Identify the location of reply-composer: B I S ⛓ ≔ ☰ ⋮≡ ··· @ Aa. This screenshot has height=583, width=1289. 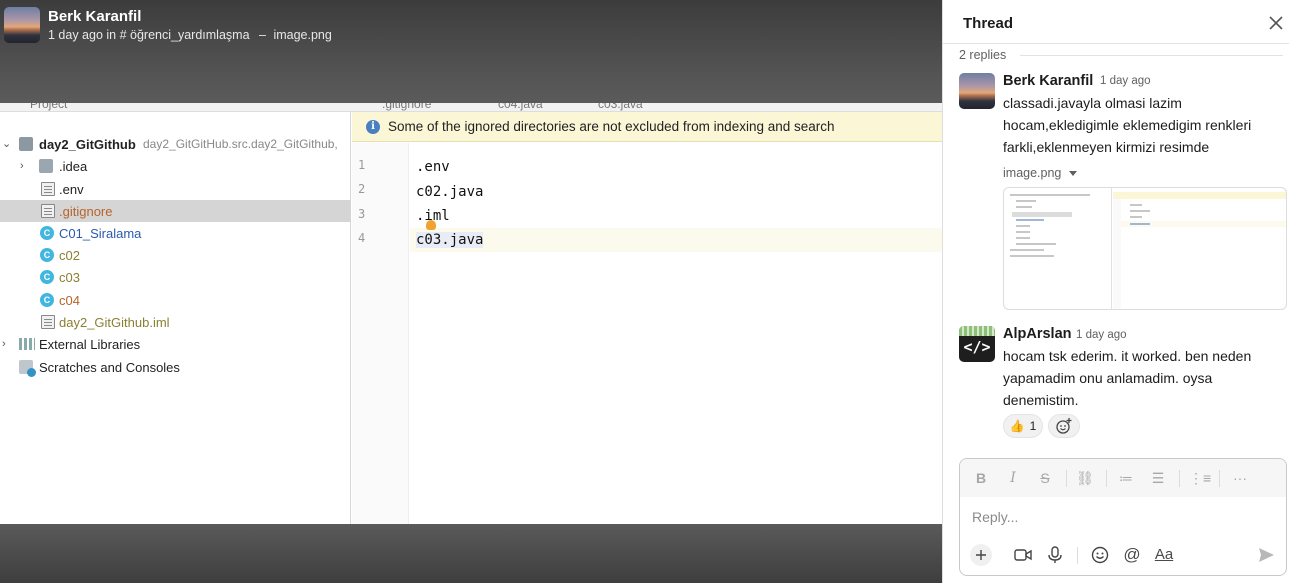
(1123, 517).